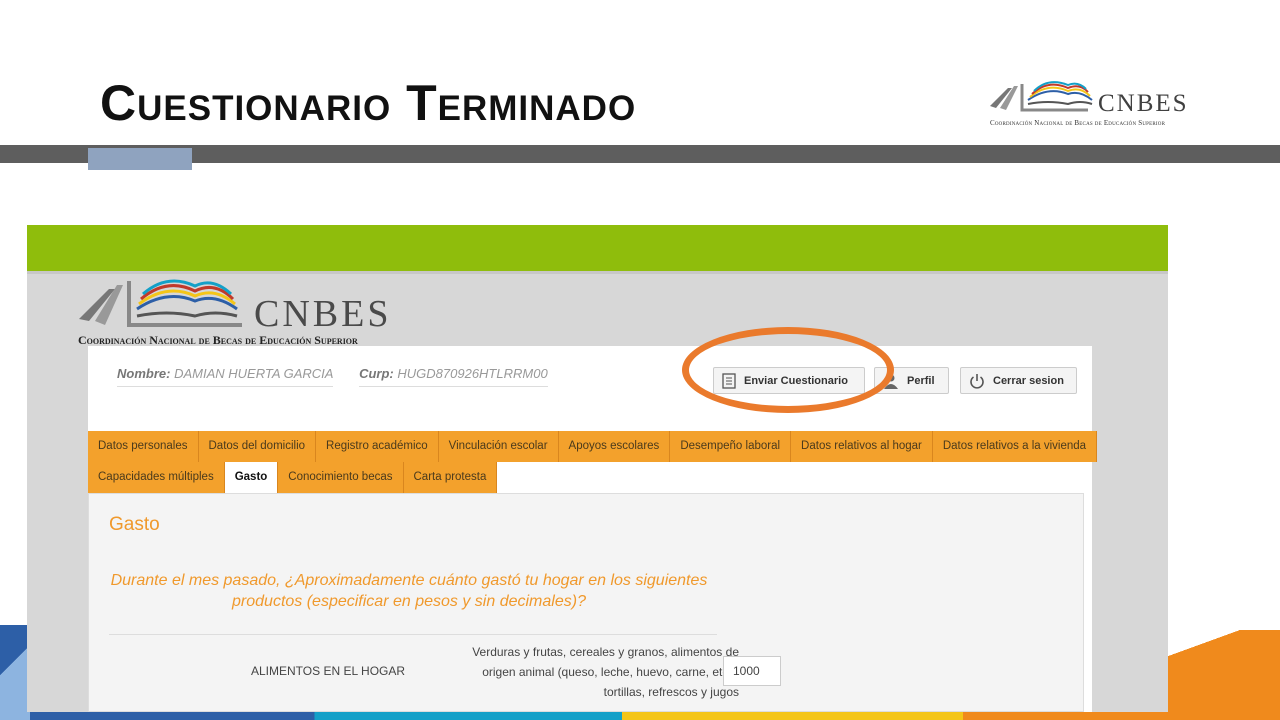 The height and width of the screenshot is (720, 1280). What do you see at coordinates (862, 446) in the screenshot?
I see `tab-datos-hogar: Datos relativos al hogar` at bounding box center [862, 446].